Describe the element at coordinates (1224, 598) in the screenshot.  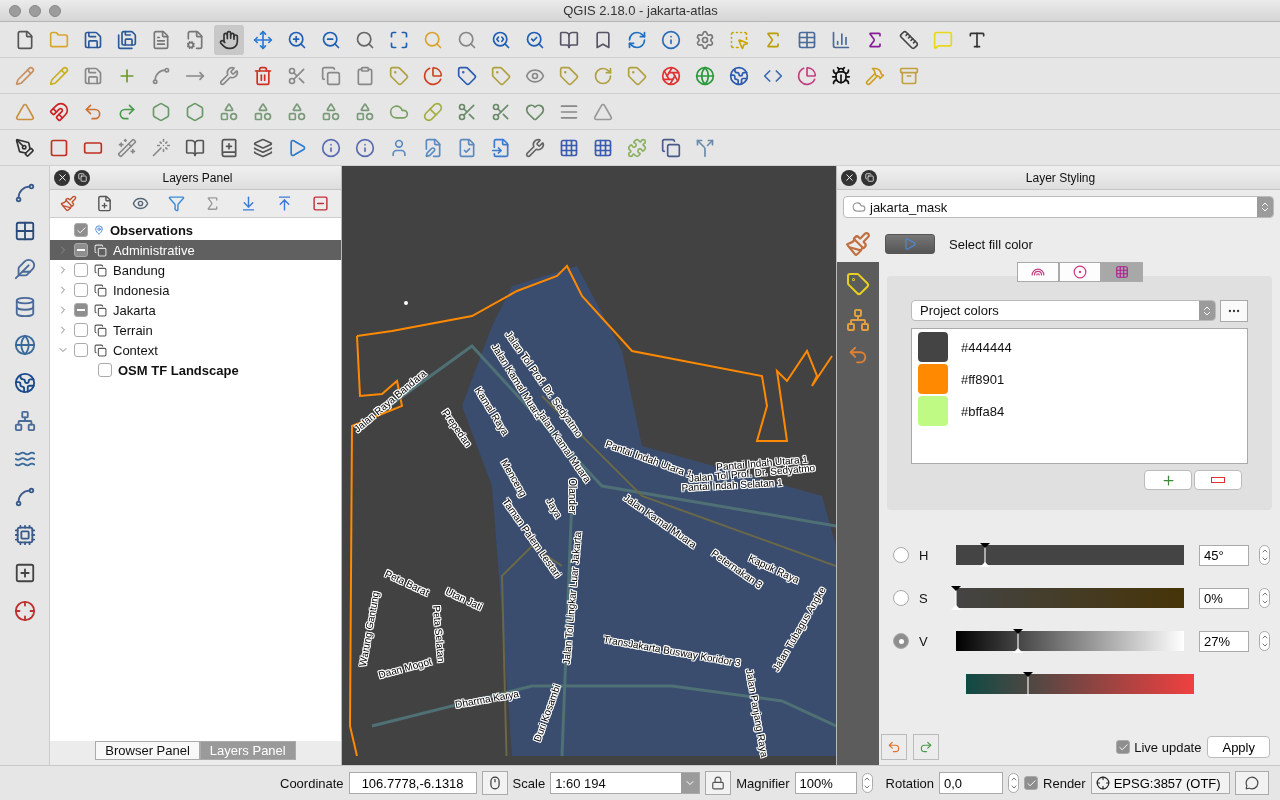
I see `value-field: 0%` at that location.